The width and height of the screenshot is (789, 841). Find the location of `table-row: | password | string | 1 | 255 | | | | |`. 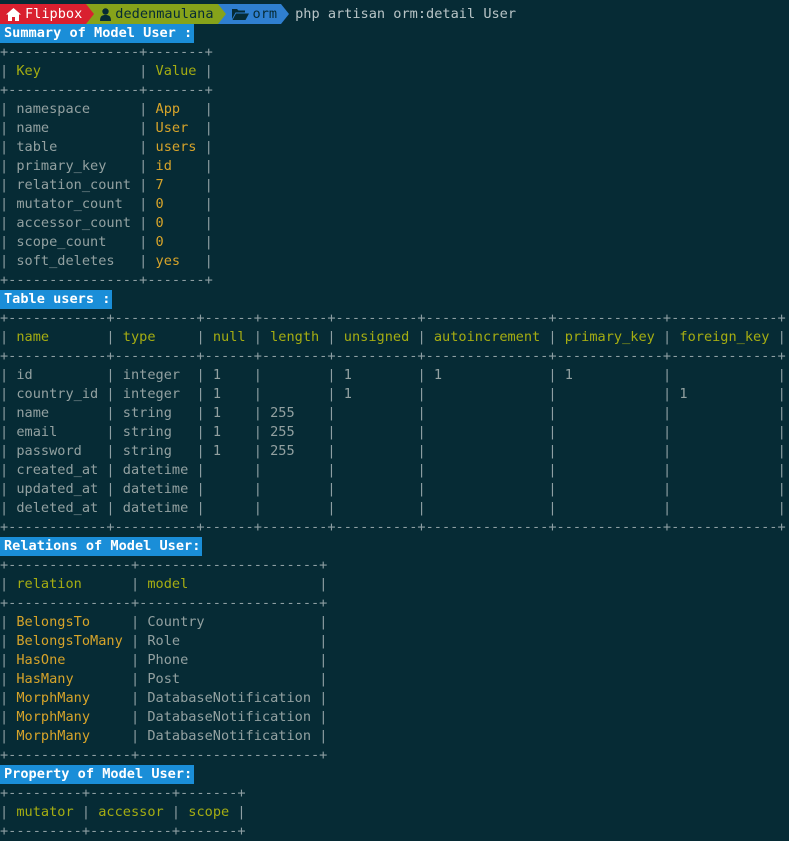

table-row: | password | string | 1 | 255 | | | | | is located at coordinates (394, 451).